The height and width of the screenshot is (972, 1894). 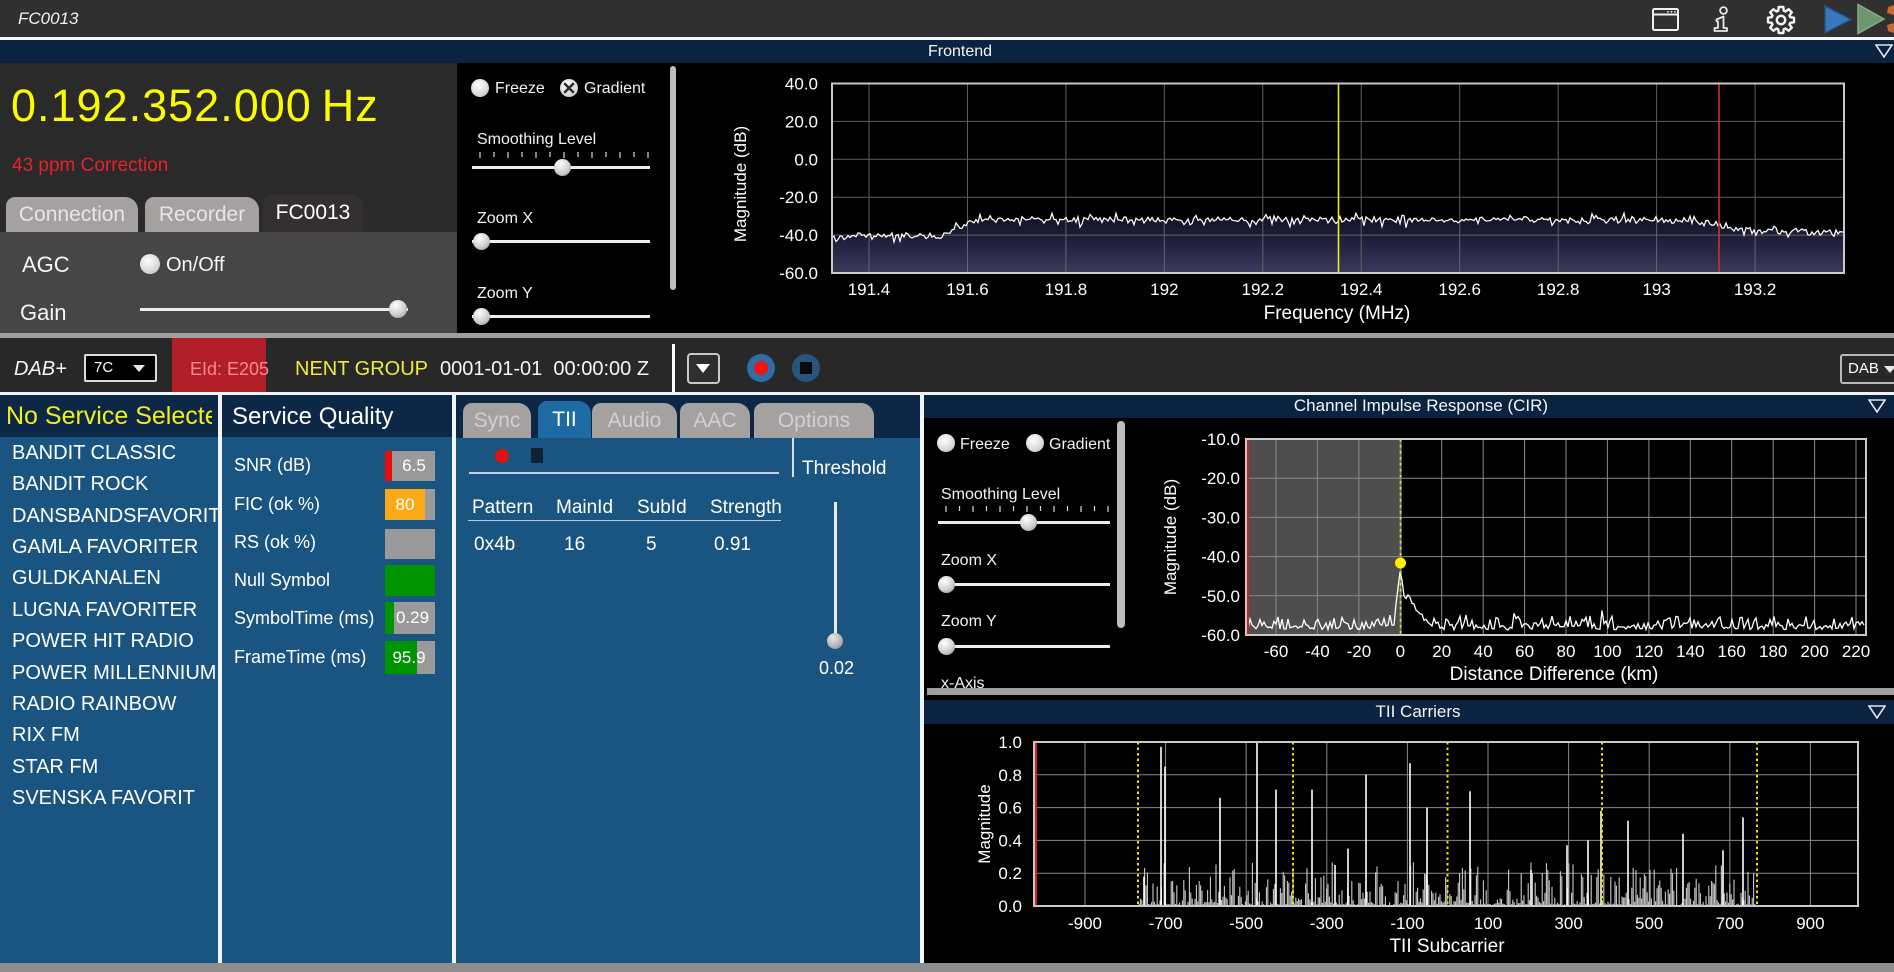 What do you see at coordinates (1649, 923) in the screenshot?
I see `svg-text: 500` at bounding box center [1649, 923].